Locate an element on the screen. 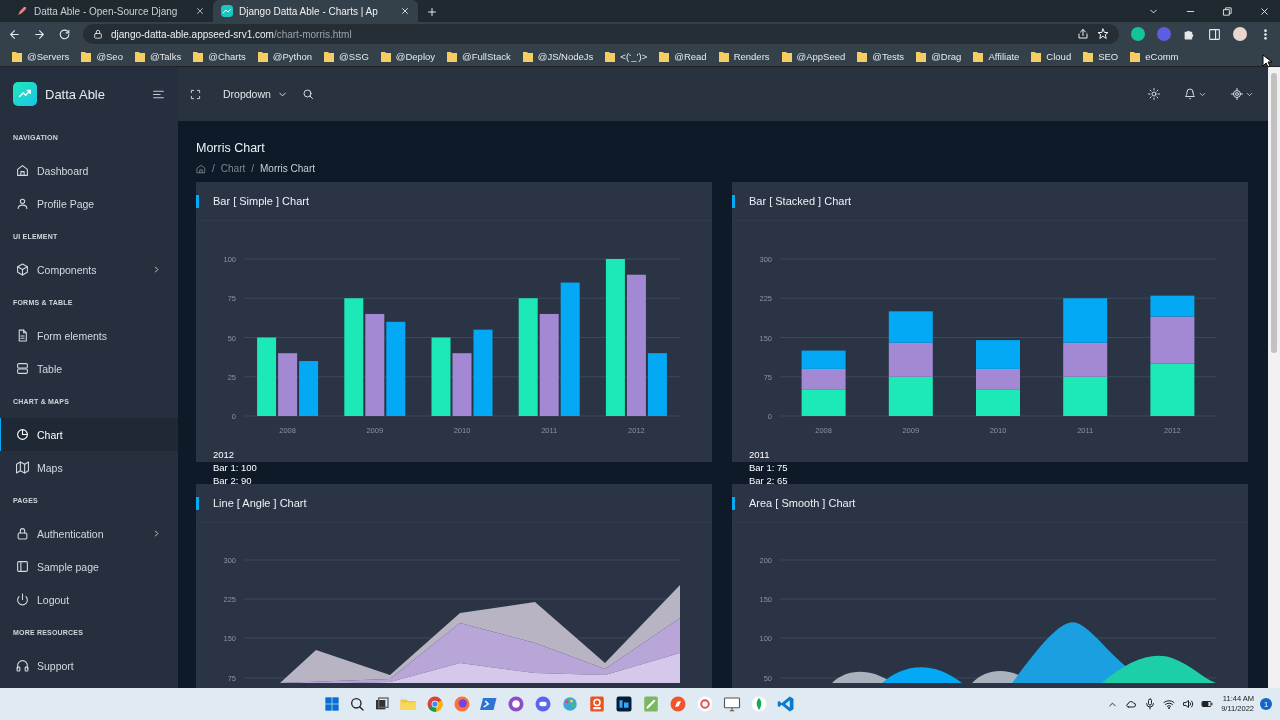  star-icon is located at coordinates (1103, 34).